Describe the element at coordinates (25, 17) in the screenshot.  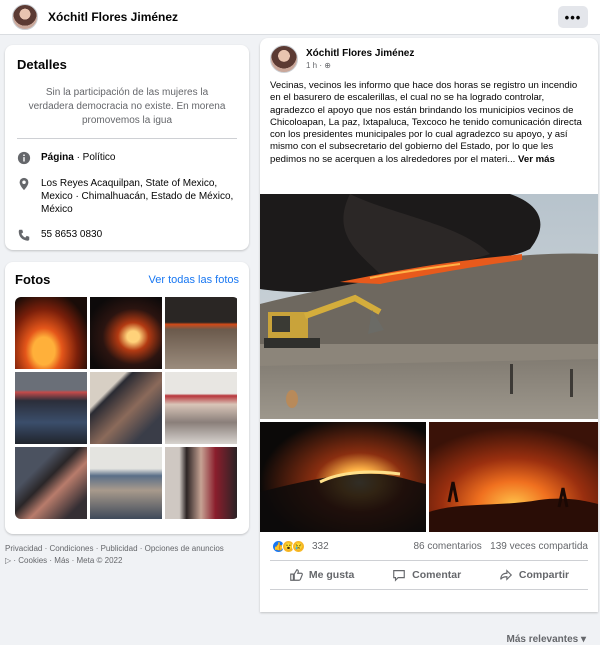
I see `profile-avatar` at that location.